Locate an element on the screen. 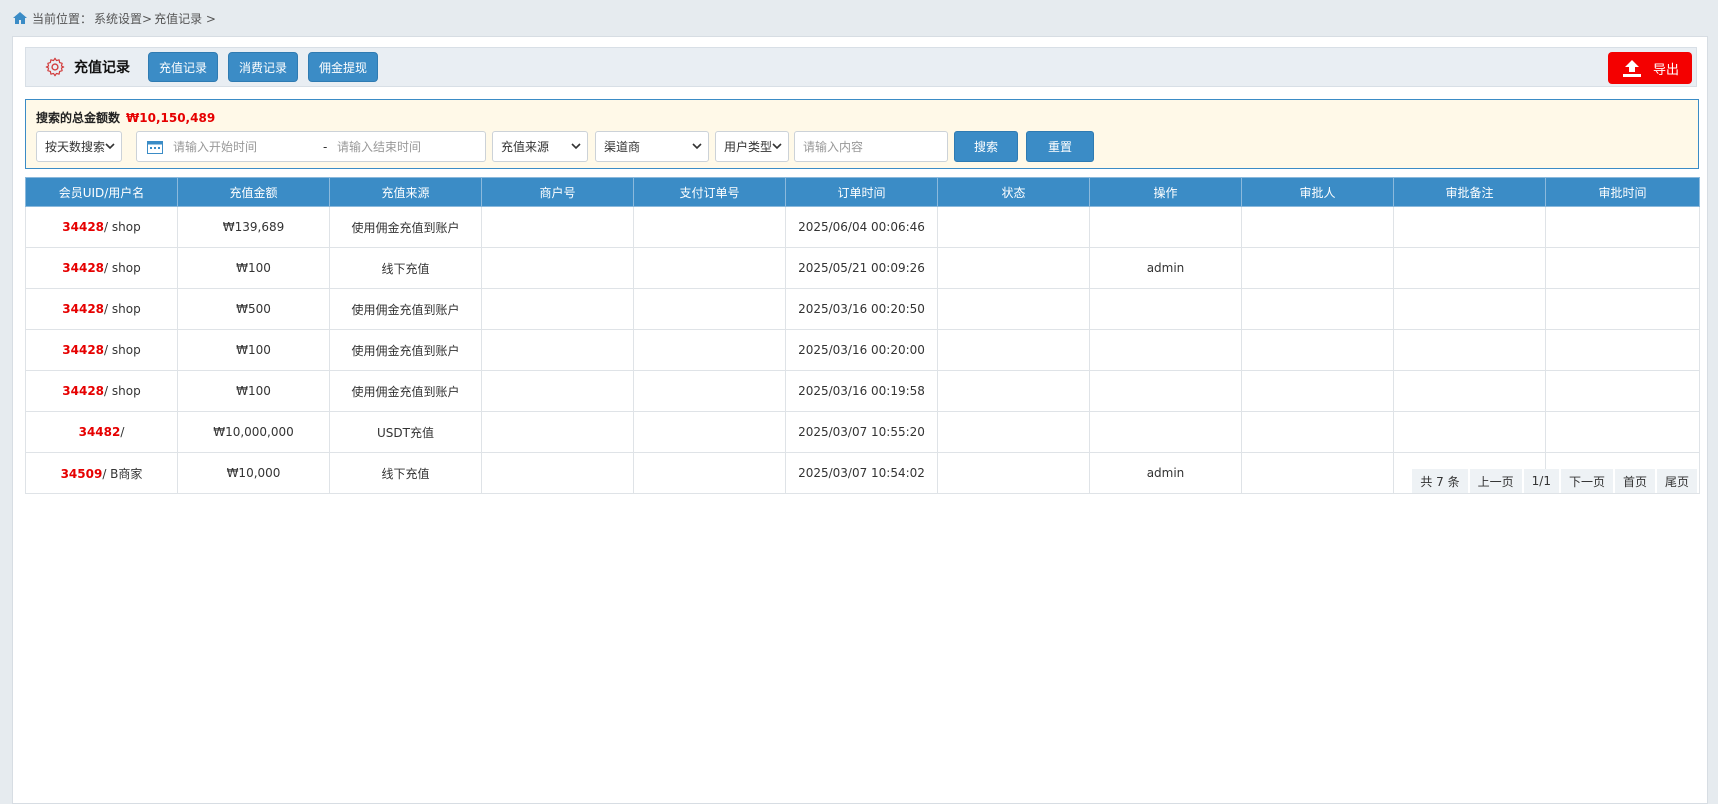 This screenshot has width=1718, height=804. uid-link: 34509 is located at coordinates (82, 474).